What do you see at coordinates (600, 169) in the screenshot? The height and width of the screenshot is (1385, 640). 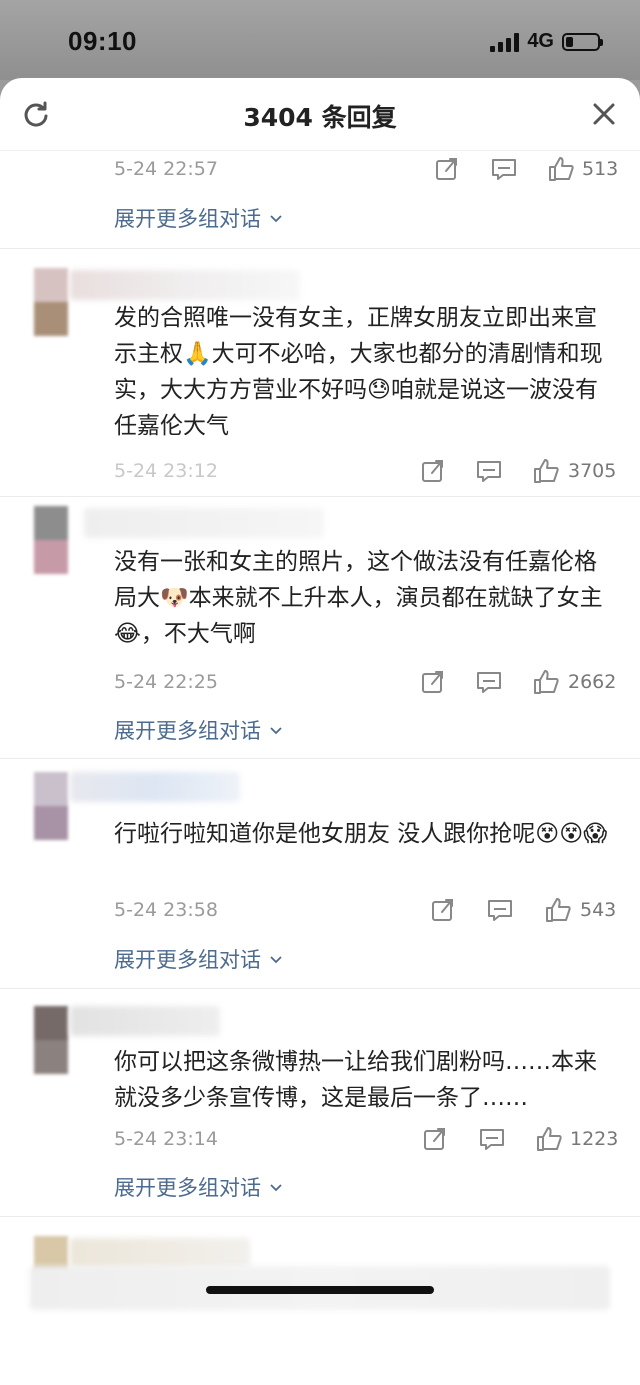 I see `like-count: 513` at bounding box center [600, 169].